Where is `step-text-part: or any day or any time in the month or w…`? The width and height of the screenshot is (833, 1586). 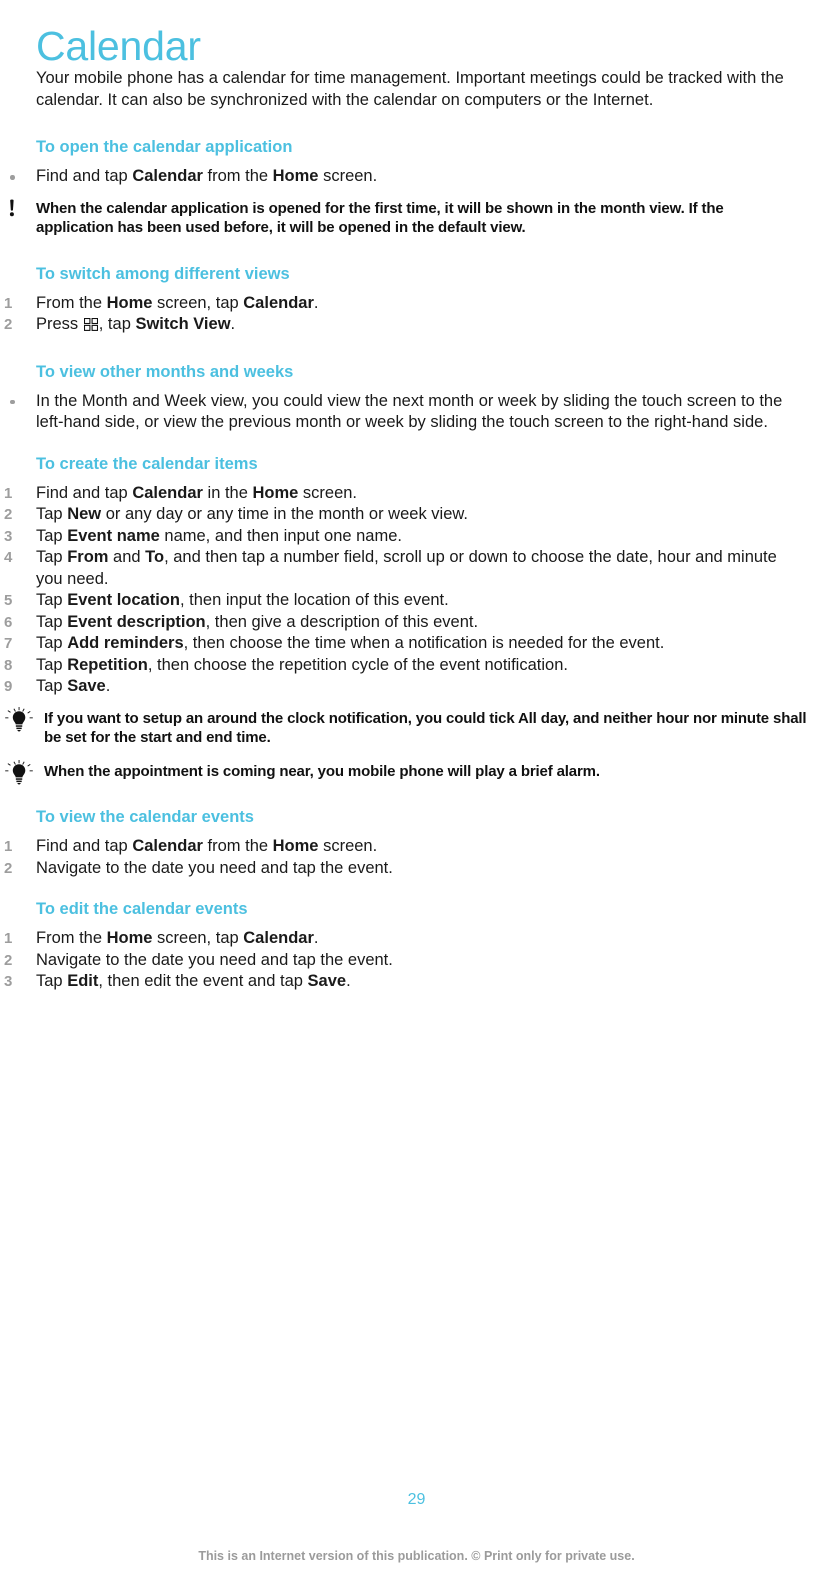
step-text-part: or any day or any time in the month or w… is located at coordinates (284, 514).